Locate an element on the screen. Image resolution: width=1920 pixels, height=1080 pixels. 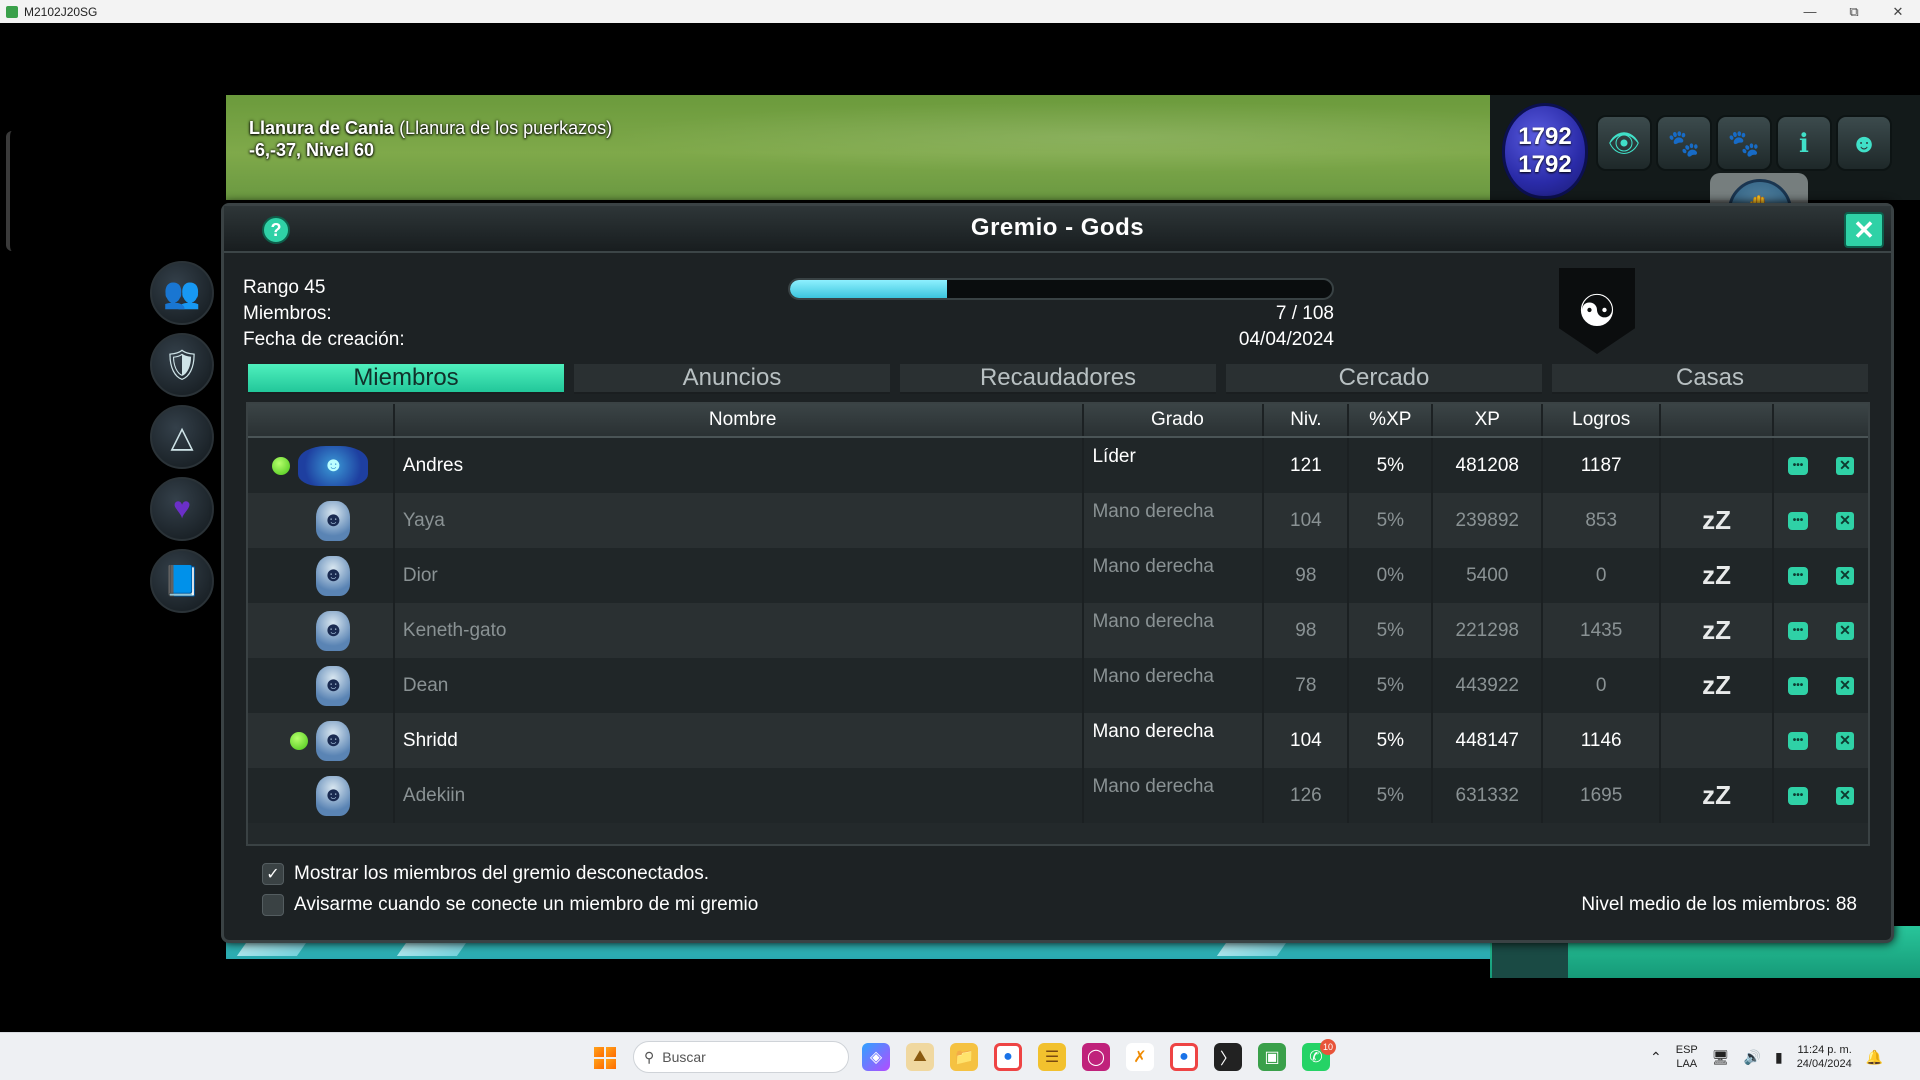
table-row: ☻ Andres Líder 121 5% 481208 1187 ••• ✕ is located at coordinates (1058, 465).